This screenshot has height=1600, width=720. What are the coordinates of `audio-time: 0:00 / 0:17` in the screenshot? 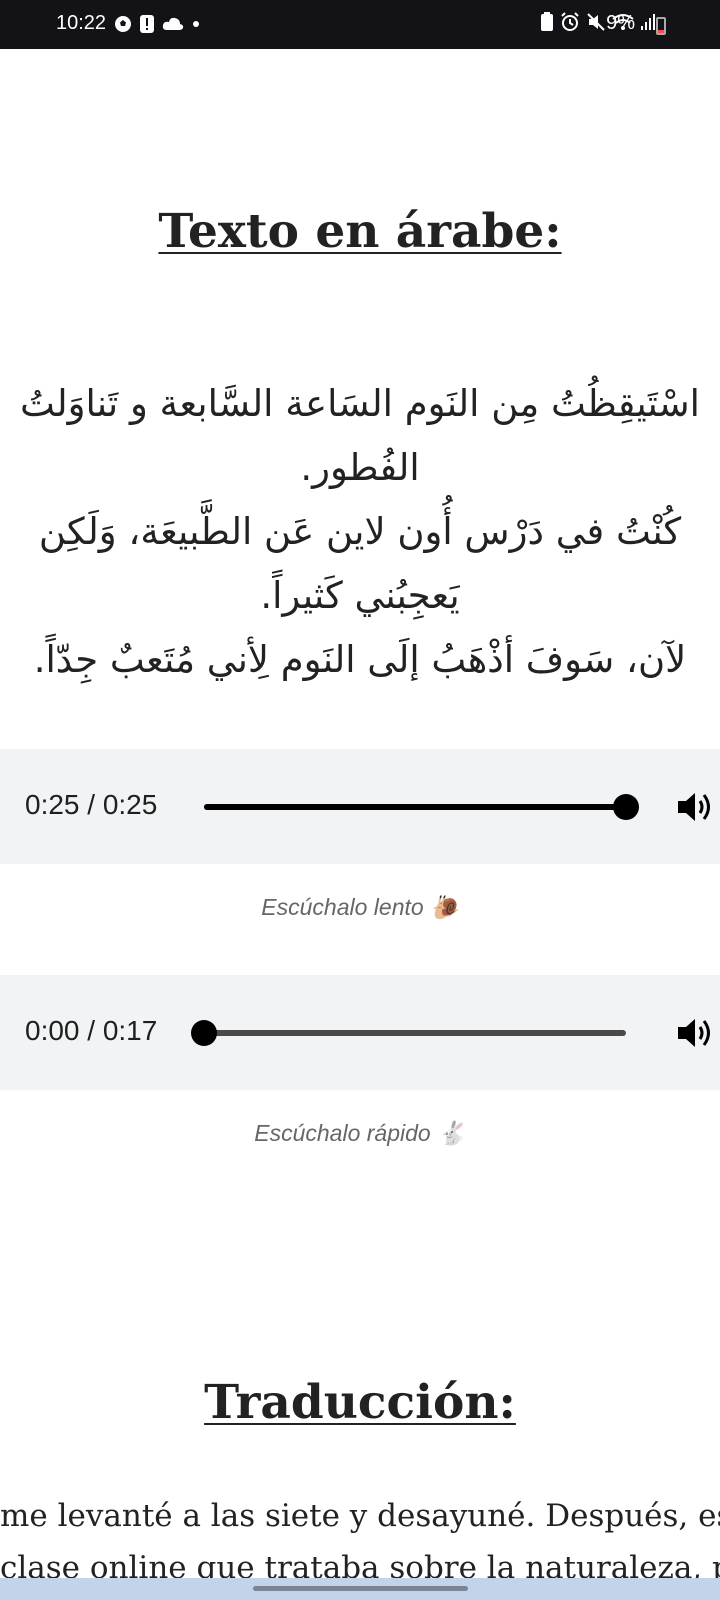 It's located at (91, 1030).